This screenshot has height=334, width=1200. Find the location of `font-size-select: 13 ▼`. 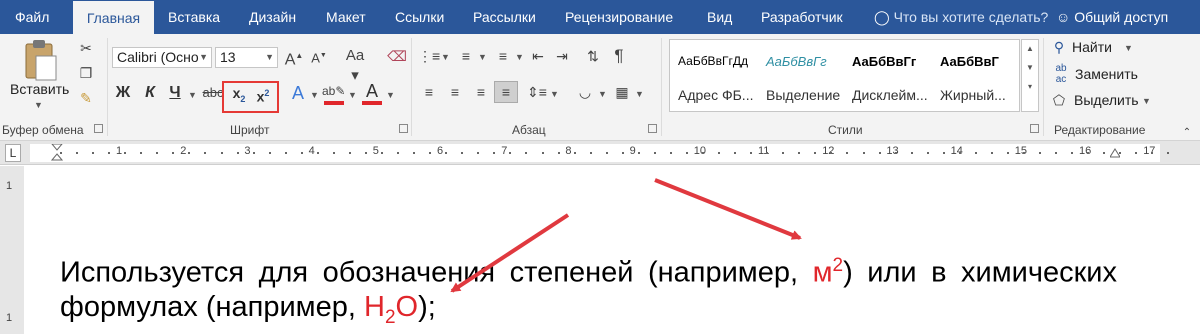

font-size-select: 13 ▼ is located at coordinates (246, 57).